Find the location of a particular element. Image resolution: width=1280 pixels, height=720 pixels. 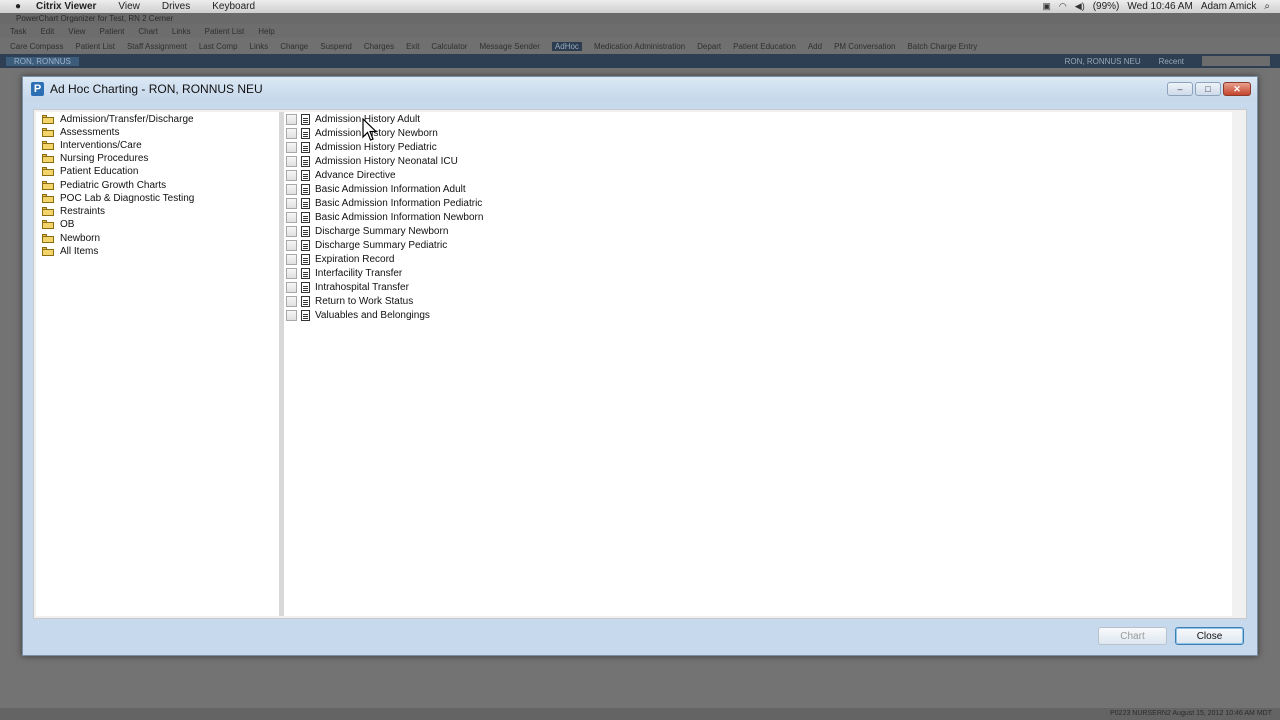

form-label: Advance Directive is located at coordinates (355, 175).